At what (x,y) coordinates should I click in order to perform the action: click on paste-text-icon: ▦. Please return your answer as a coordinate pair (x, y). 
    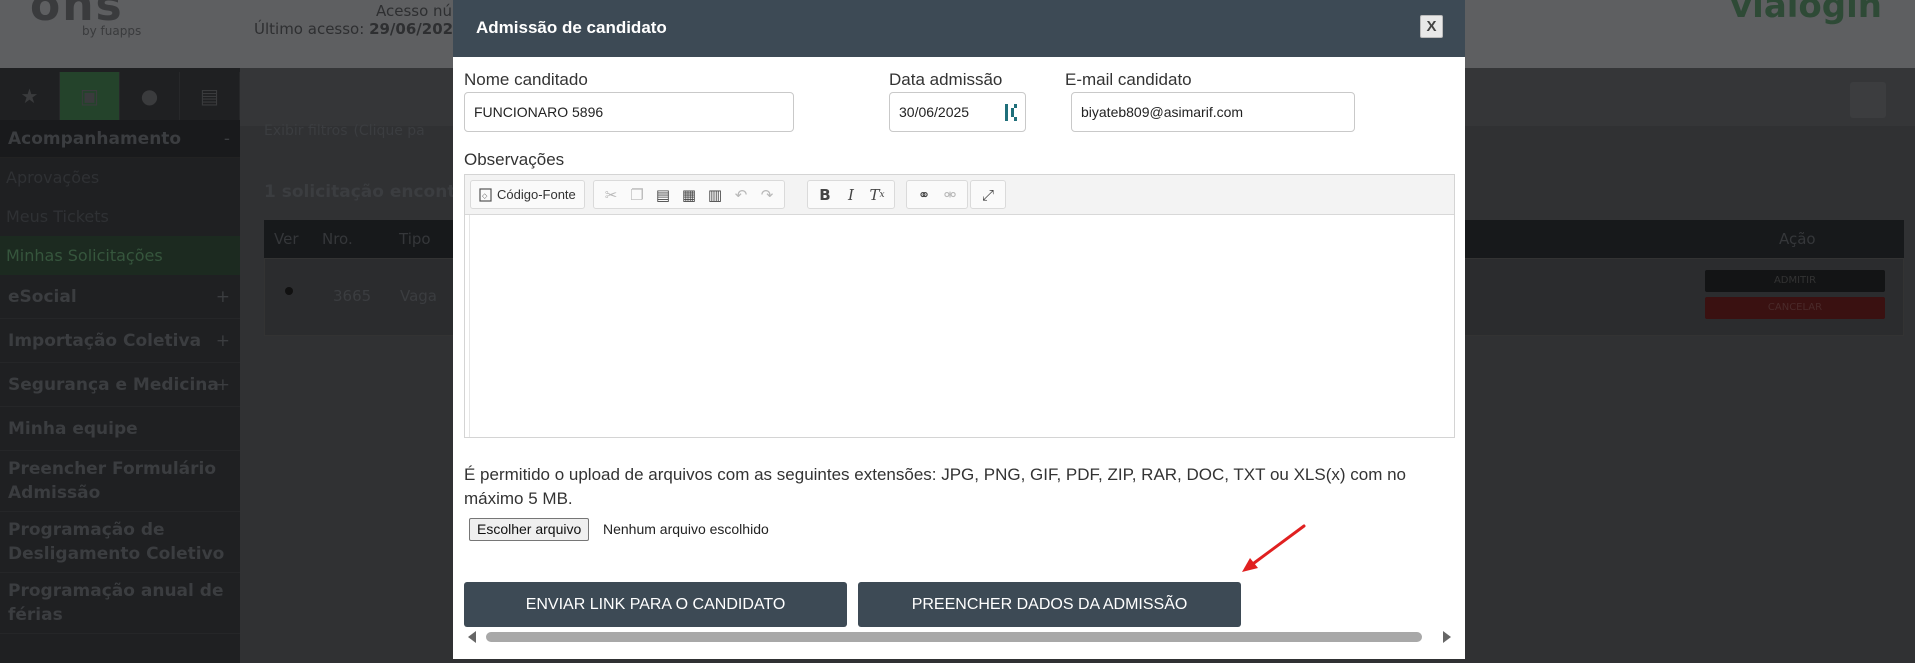
    Looking at the image, I should click on (689, 195).